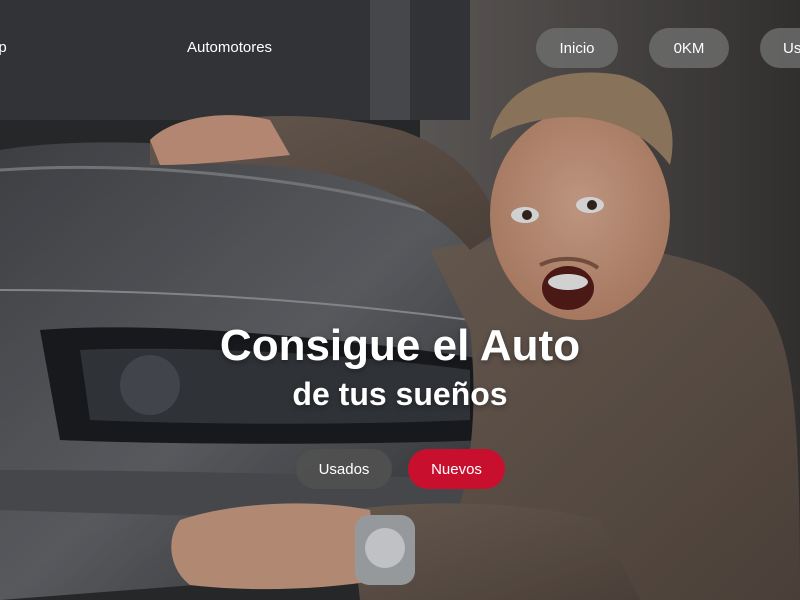 The image size is (800, 600). What do you see at coordinates (400, 394) in the screenshot?
I see `hero-subheadline: de tus sueños` at bounding box center [400, 394].